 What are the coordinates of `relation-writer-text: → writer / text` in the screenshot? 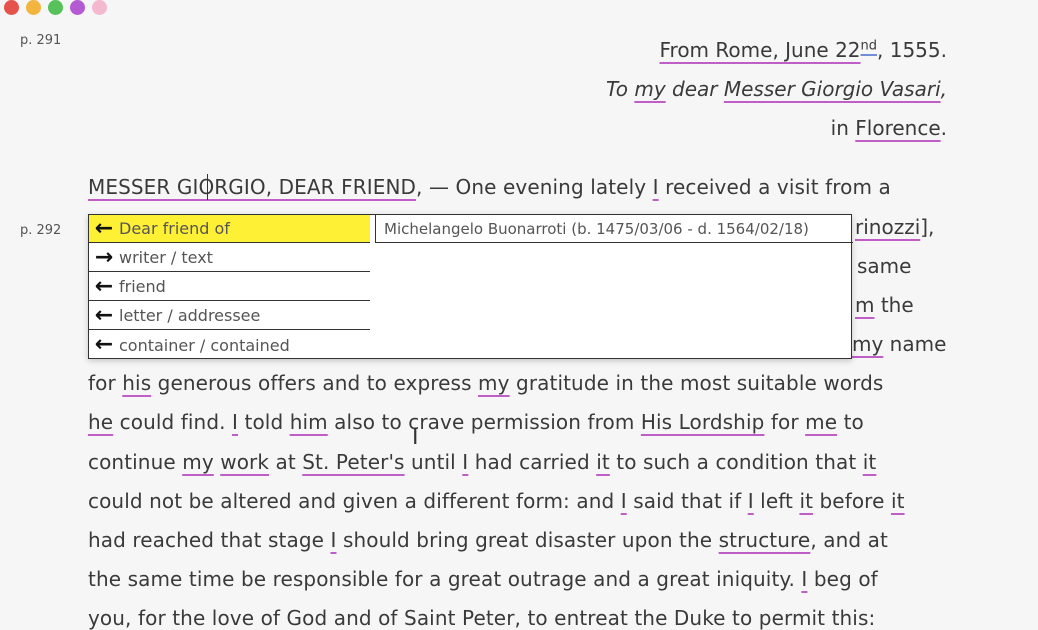 It's located at (229, 258).